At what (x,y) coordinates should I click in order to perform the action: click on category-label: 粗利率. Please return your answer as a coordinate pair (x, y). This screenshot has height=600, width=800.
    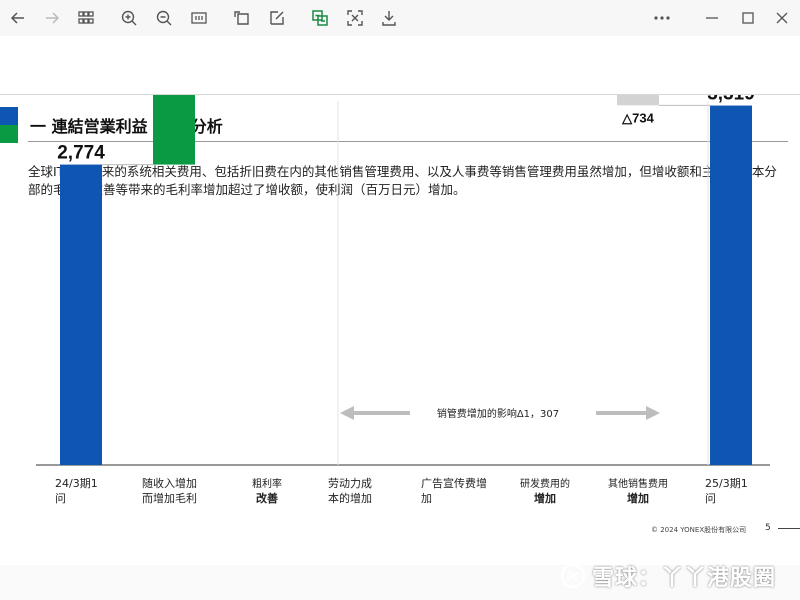
    Looking at the image, I should click on (267, 483).